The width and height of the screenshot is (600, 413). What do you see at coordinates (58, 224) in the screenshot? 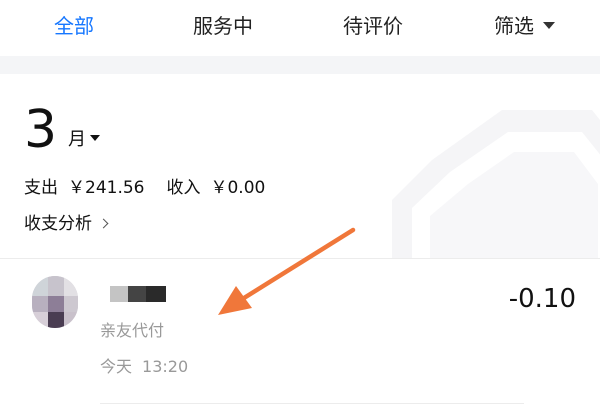
I see `analysis-label: 收支分析` at bounding box center [58, 224].